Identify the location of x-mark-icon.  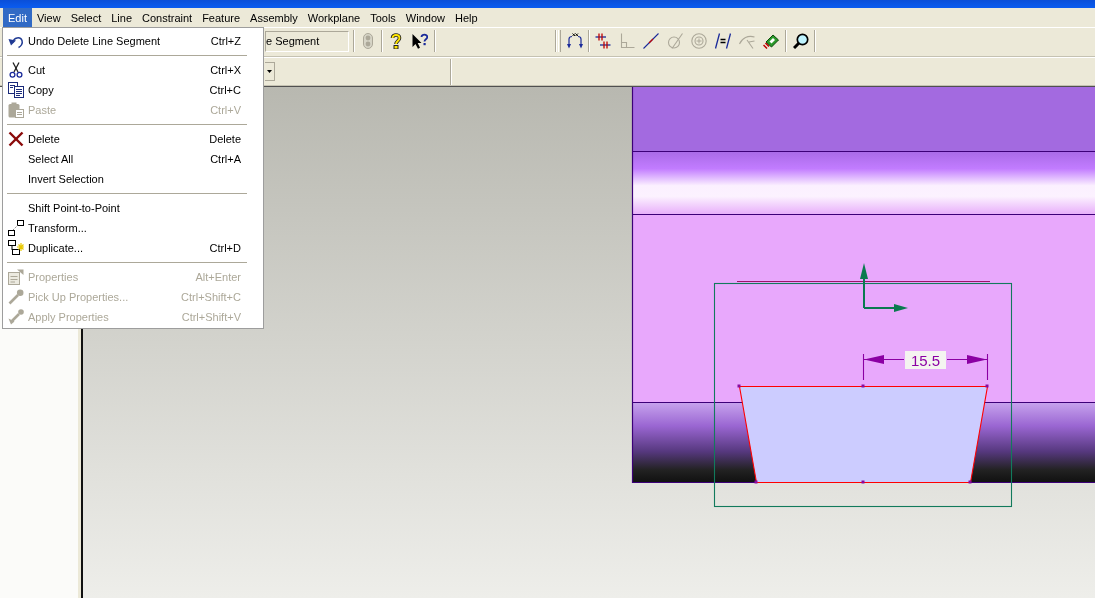
(16, 139).